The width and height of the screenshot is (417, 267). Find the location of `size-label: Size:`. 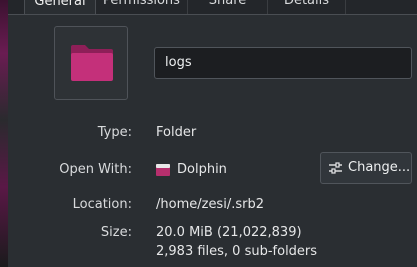

size-label: Size: is located at coordinates (116, 232).